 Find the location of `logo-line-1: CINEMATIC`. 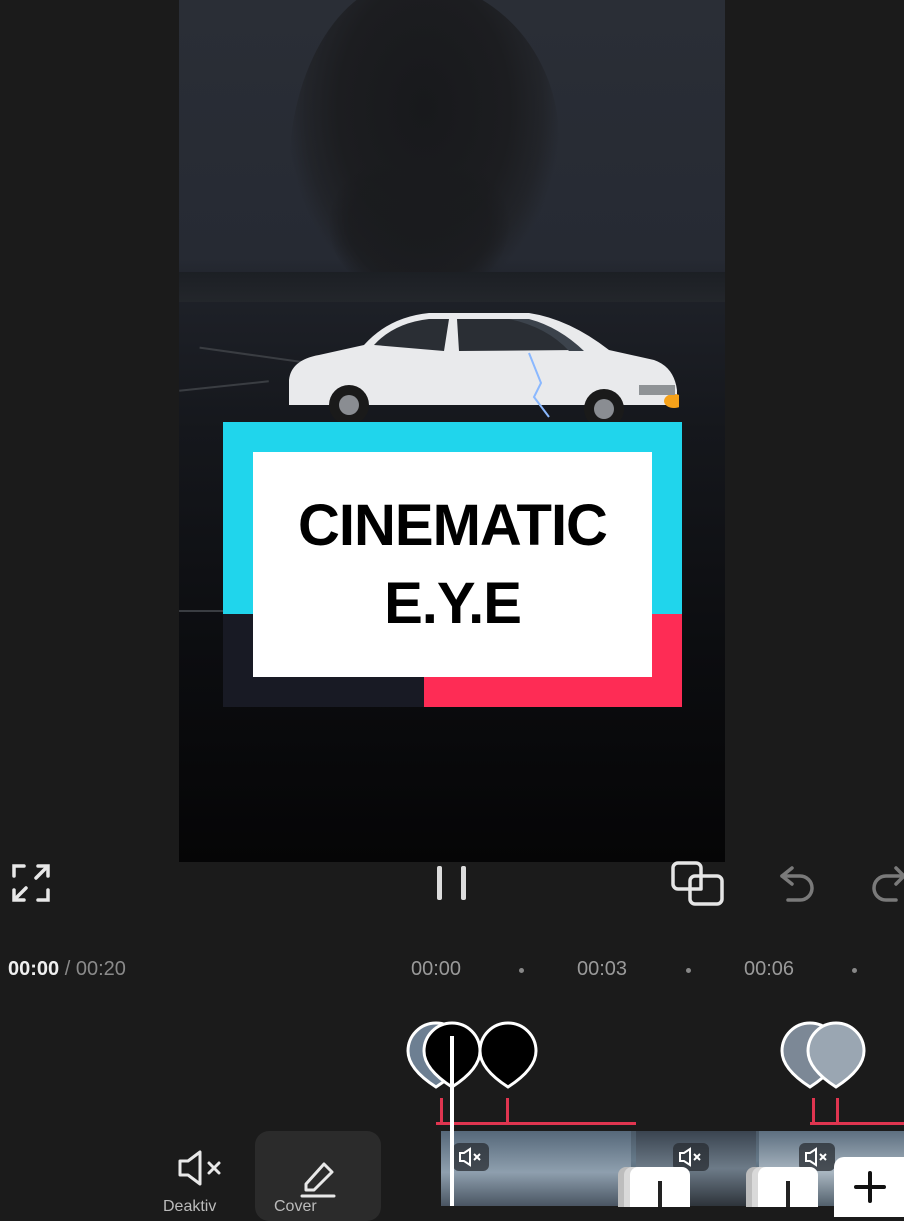

logo-line-1: CINEMATIC is located at coordinates (453, 525).